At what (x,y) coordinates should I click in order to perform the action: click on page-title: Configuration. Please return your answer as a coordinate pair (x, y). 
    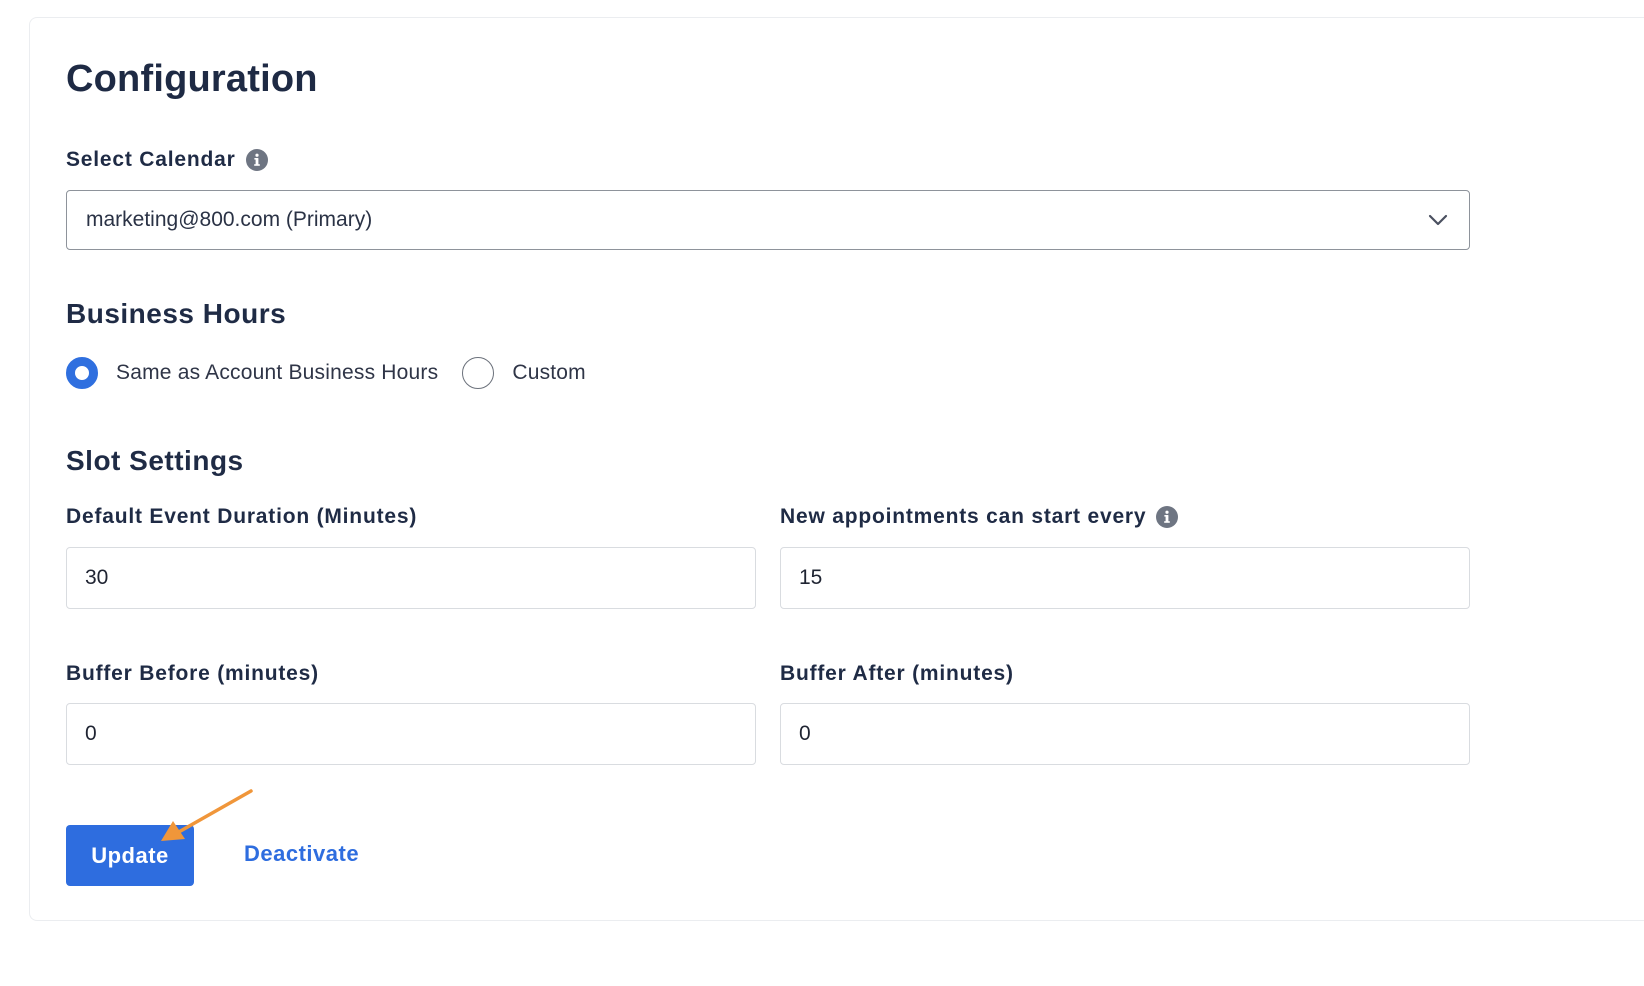
    Looking at the image, I should click on (192, 79).